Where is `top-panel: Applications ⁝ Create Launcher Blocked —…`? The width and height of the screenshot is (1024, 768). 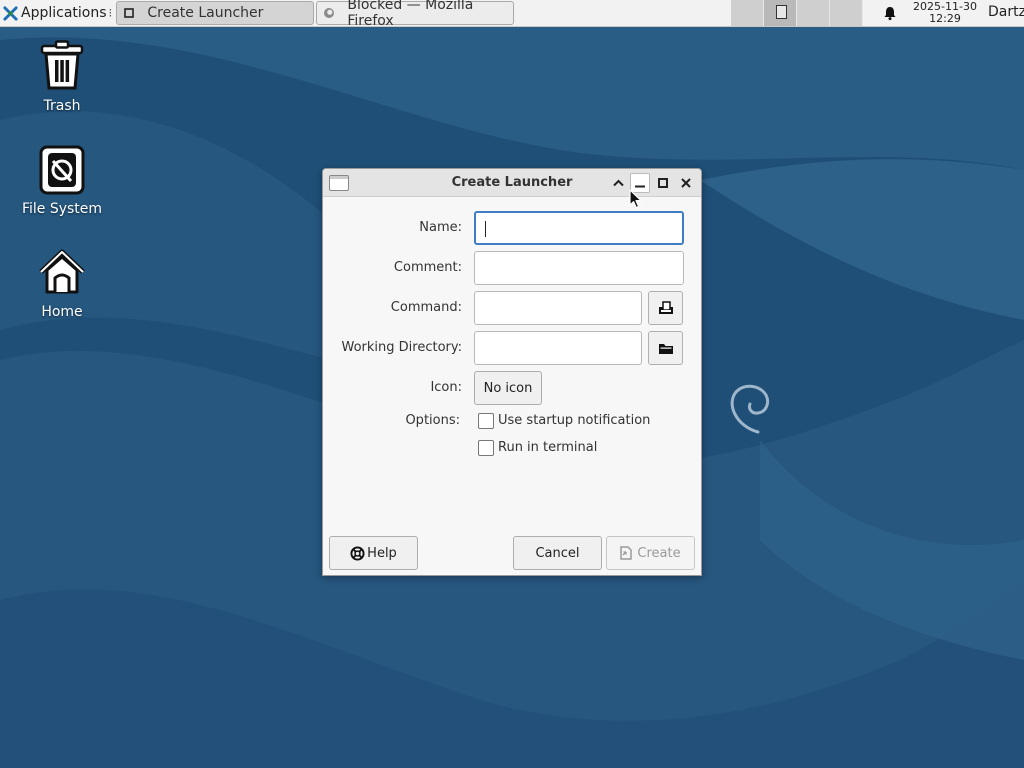 top-panel: Applications ⁝ Create Launcher Blocked —… is located at coordinates (512, 14).